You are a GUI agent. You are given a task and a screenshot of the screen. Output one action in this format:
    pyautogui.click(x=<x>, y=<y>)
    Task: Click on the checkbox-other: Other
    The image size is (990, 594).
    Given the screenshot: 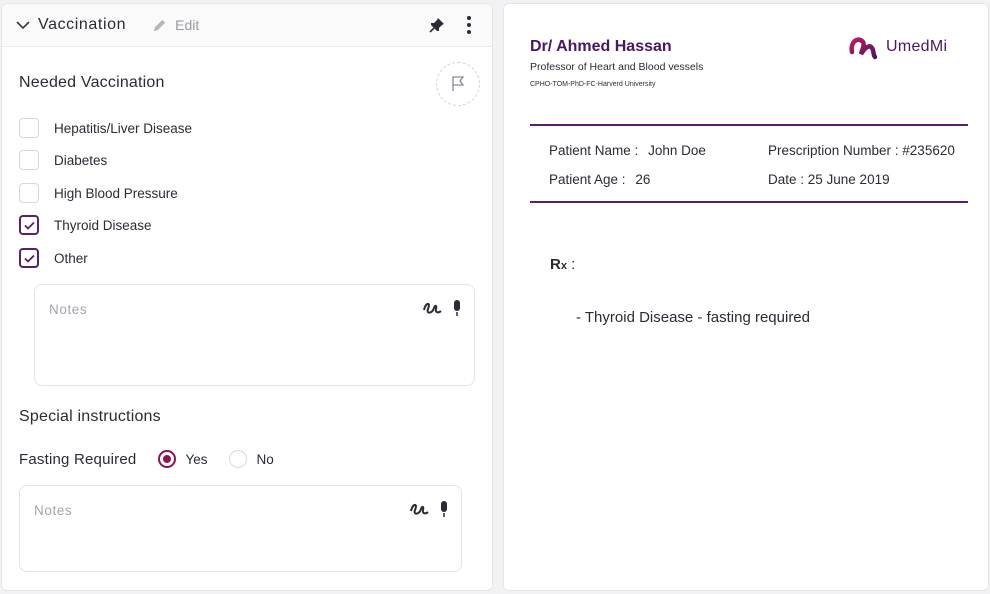 What is the action you would take?
    pyautogui.click(x=53, y=258)
    